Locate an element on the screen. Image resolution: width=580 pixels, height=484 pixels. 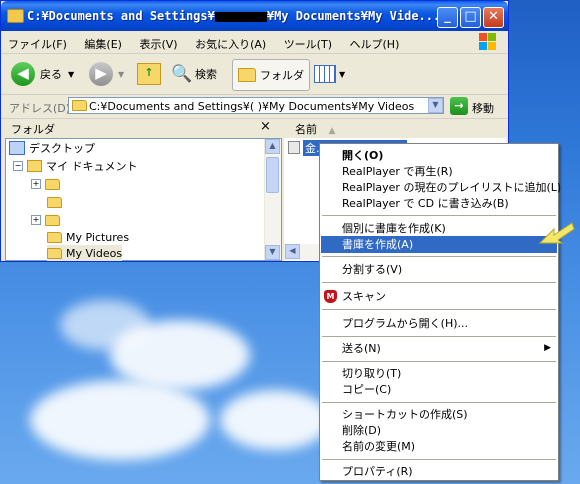
scroll-thumb is located at coordinates (272, 175).